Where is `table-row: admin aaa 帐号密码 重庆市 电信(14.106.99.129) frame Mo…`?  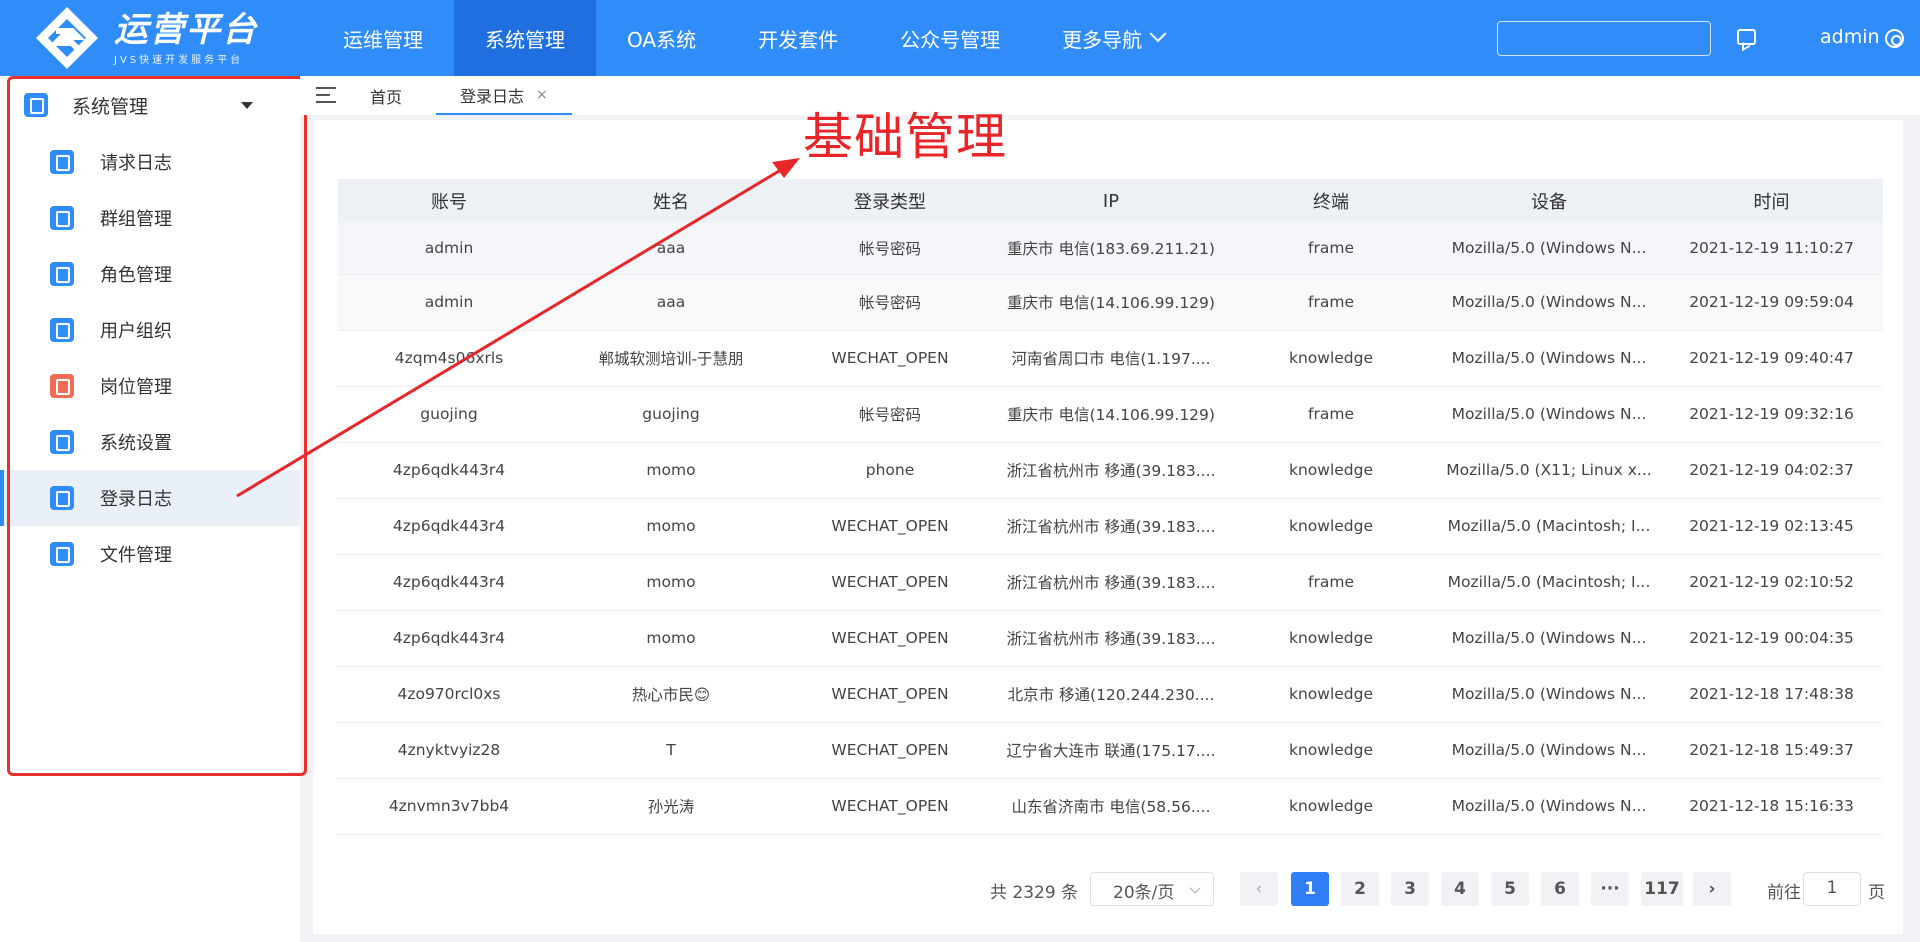
table-row: admin aaa 帐号密码 重庆市 电信(14.106.99.129) frame Mo… is located at coordinates (1110, 302).